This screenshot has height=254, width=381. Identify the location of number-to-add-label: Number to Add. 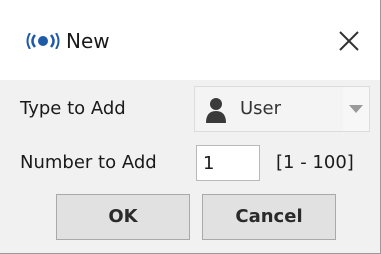
(88, 162).